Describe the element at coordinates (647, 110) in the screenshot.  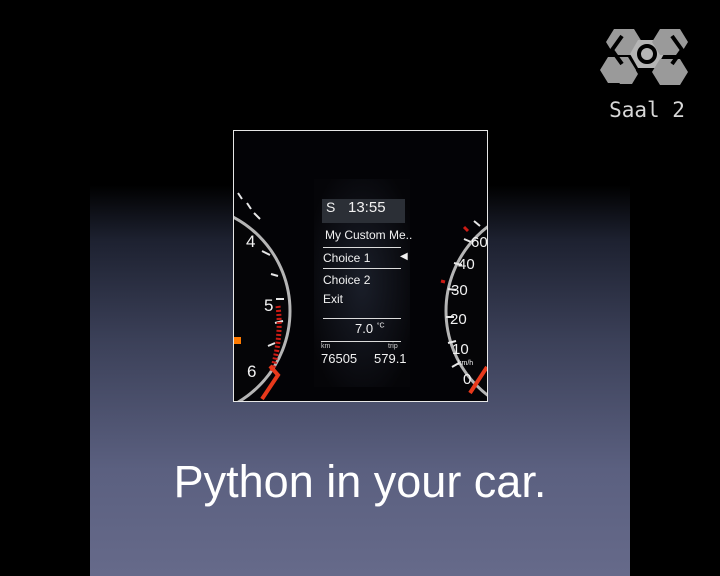
I see `room-label: Saal 2` at that location.